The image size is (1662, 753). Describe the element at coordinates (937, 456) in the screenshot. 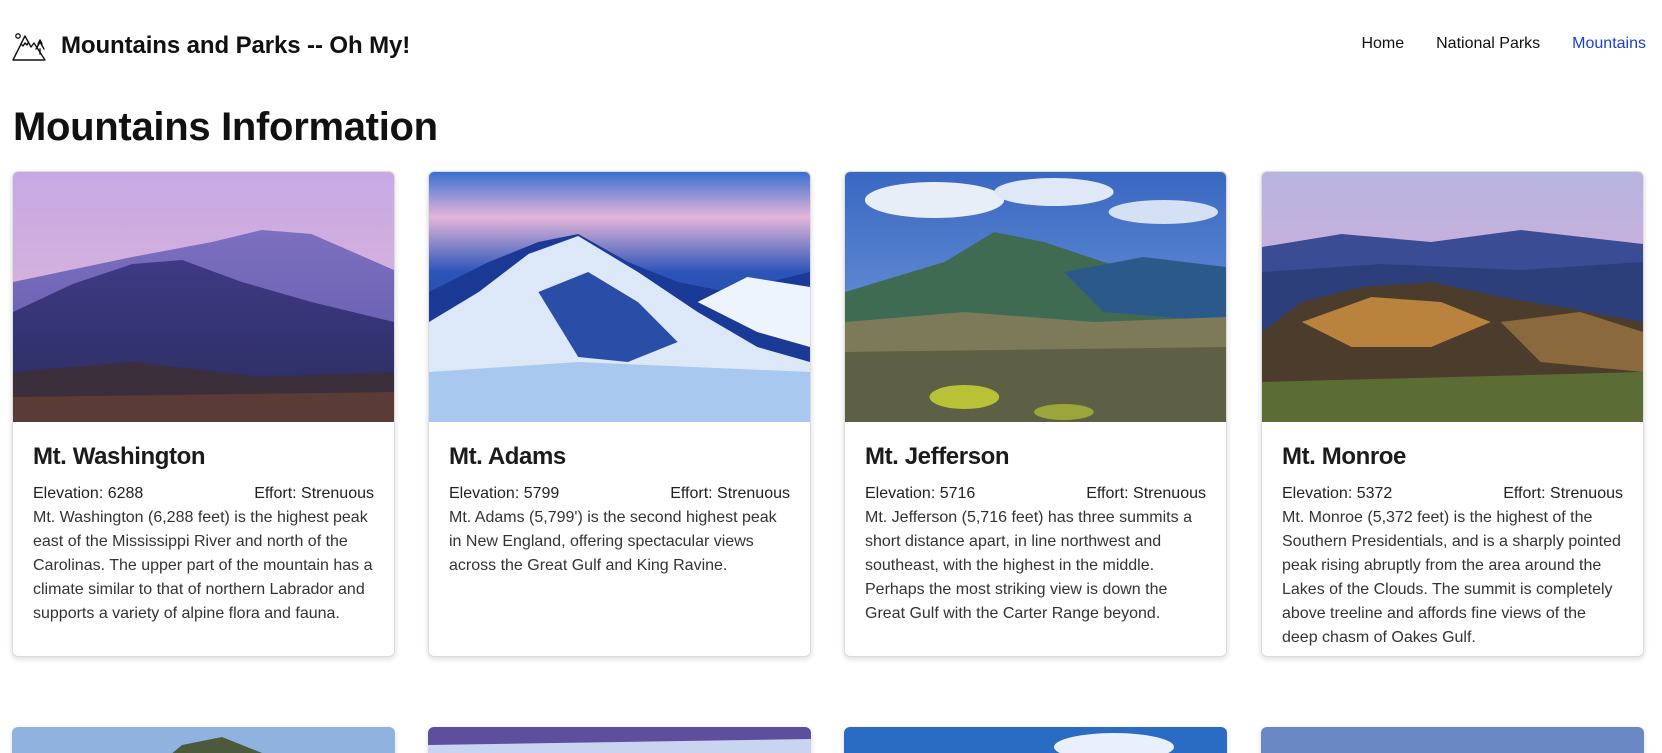

I see `card-title: Mt. Jefferson` at that location.